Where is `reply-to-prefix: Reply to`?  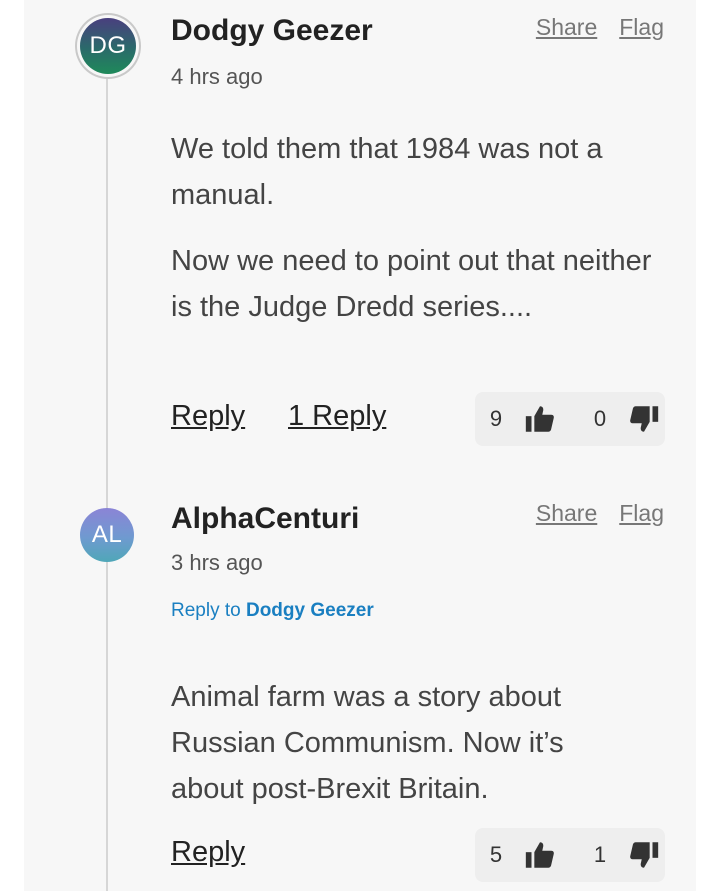
reply-to-prefix: Reply to is located at coordinates (206, 610).